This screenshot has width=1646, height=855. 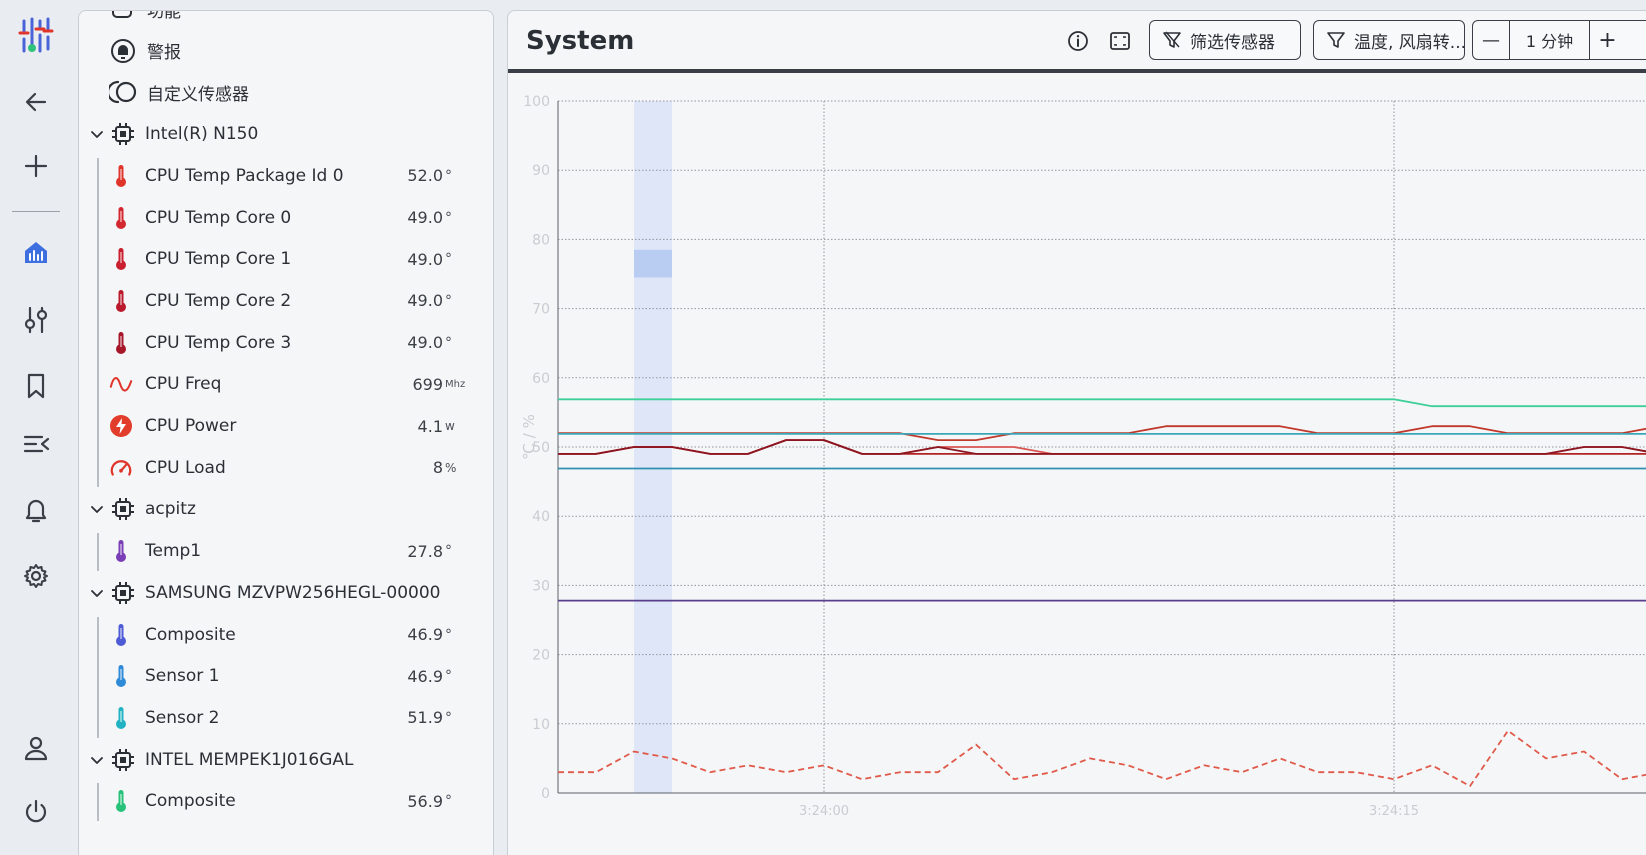 I want to click on sliders-icon, so click(x=36, y=320).